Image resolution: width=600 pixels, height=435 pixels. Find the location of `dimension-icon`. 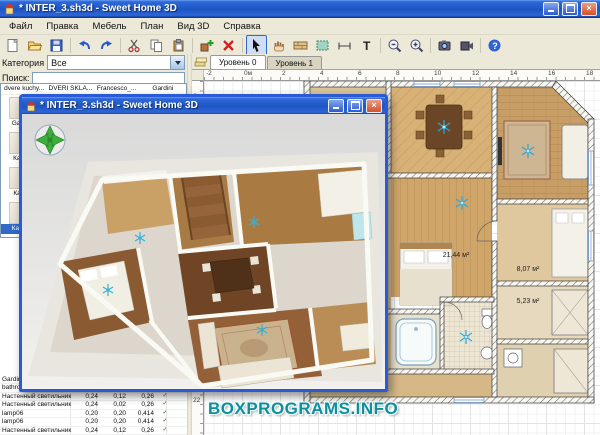

dimension-icon is located at coordinates (344, 46).